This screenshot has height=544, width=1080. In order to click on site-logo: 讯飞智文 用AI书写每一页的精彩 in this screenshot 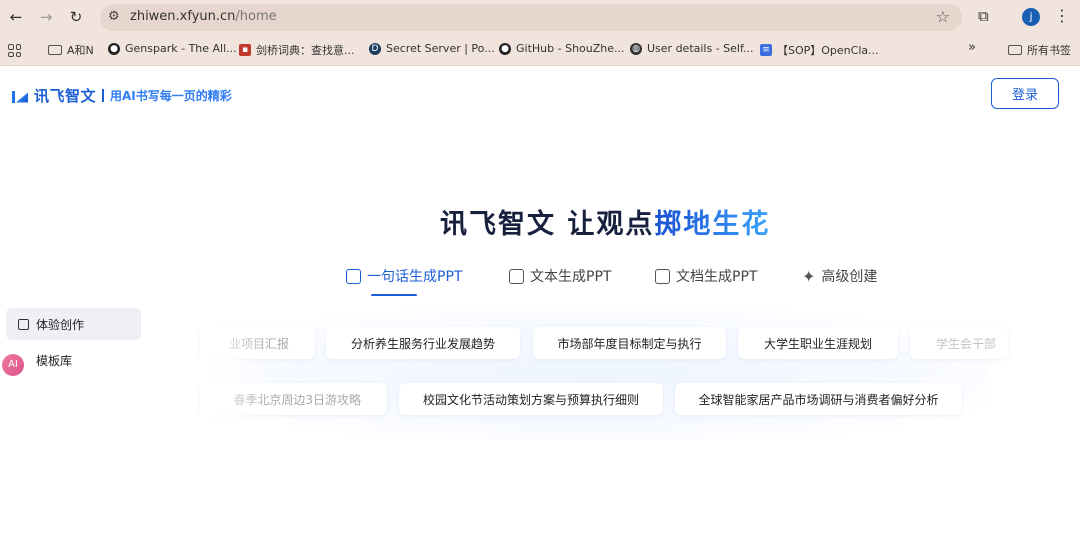, I will do `click(122, 95)`.